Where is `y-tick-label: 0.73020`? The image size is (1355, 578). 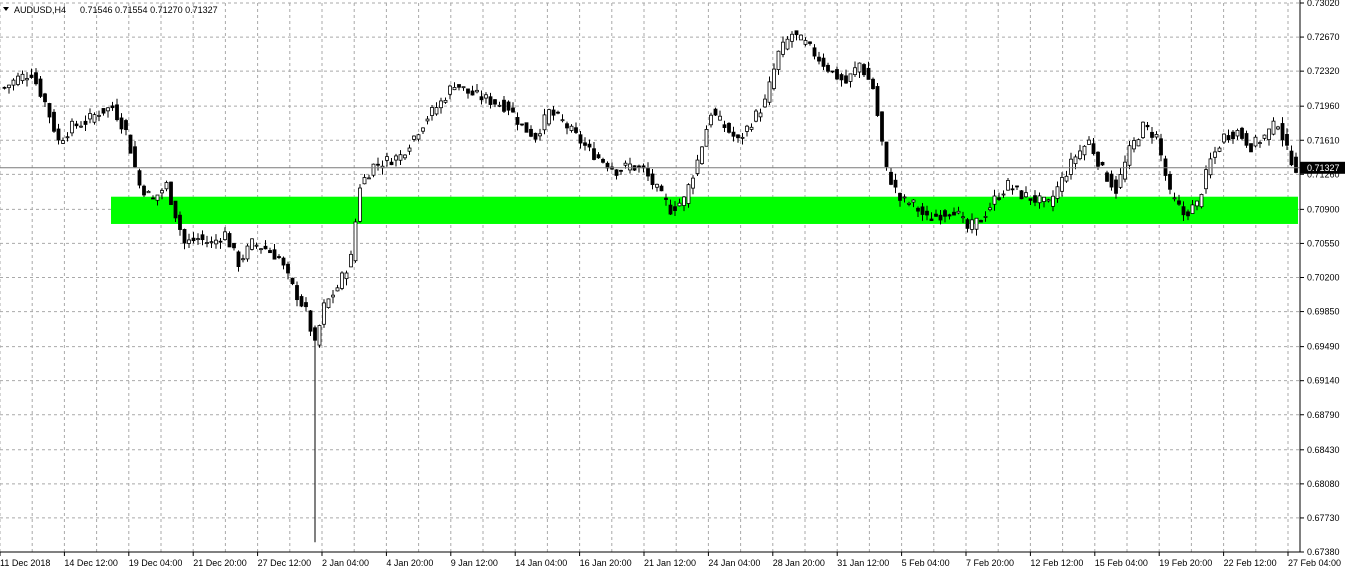
y-tick-label: 0.73020 is located at coordinates (1323, 4).